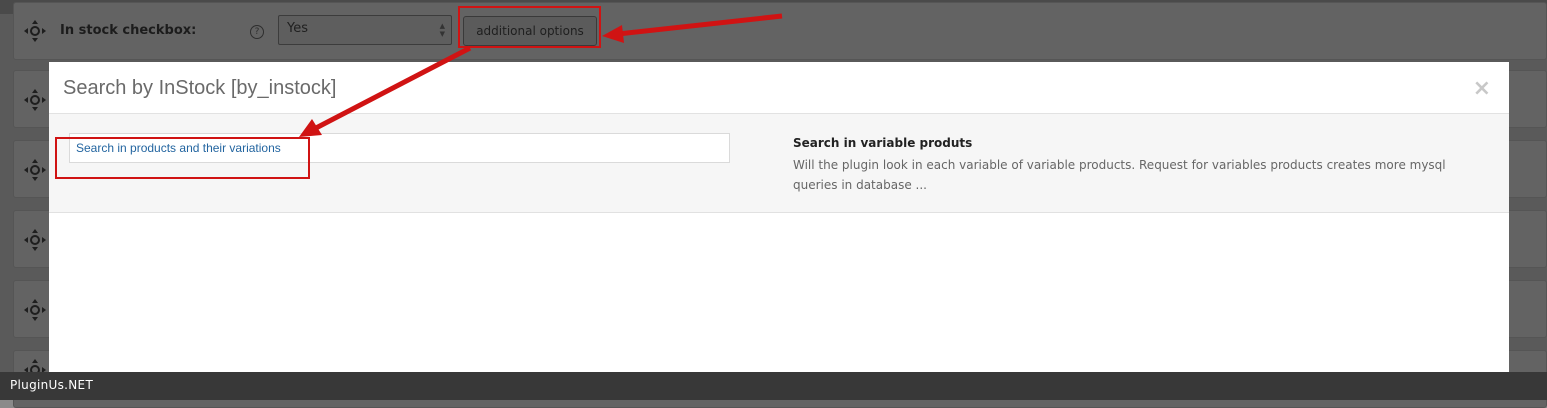 The height and width of the screenshot is (408, 1547). I want to click on help-icon: ?, so click(257, 32).